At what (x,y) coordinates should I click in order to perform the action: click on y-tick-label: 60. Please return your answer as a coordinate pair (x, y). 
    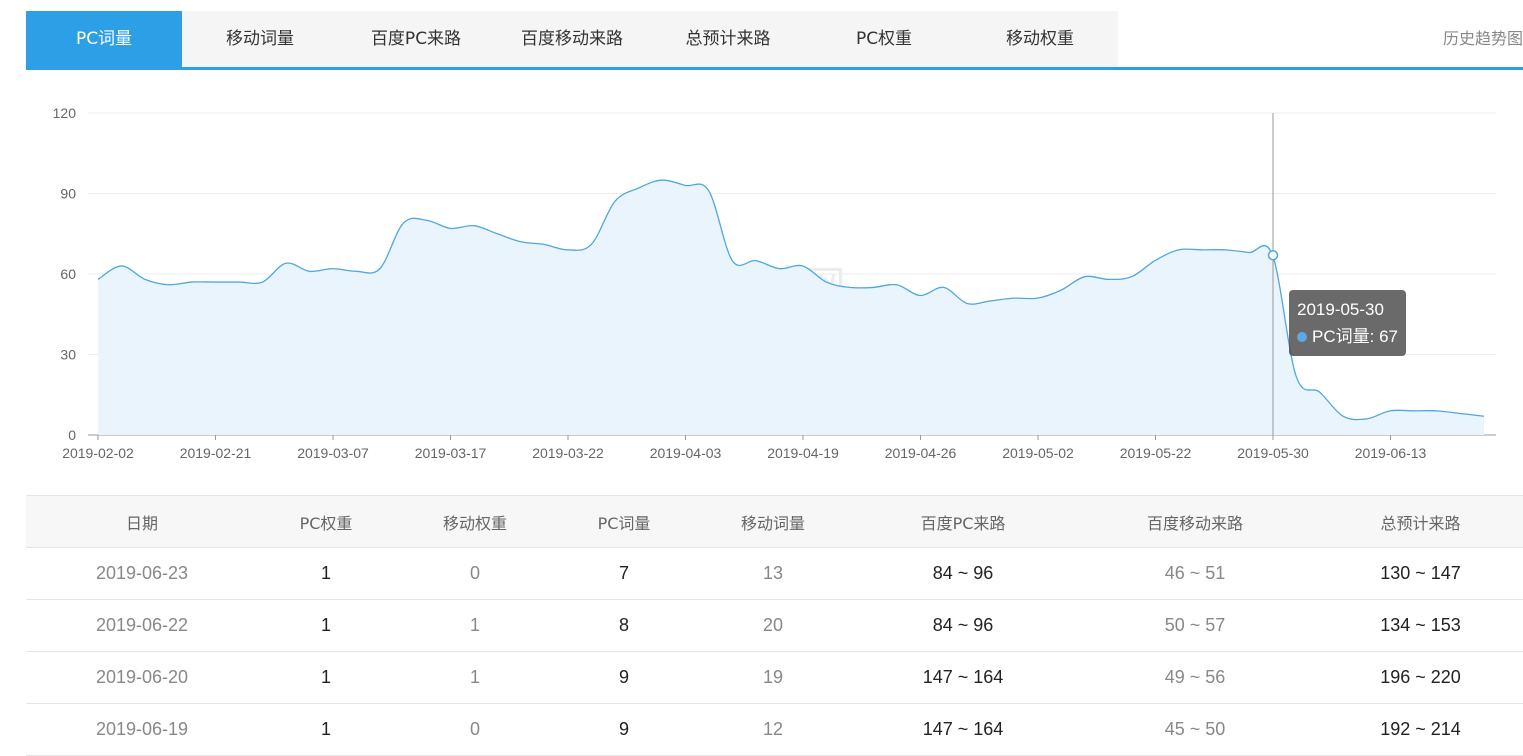
    Looking at the image, I should click on (68, 274).